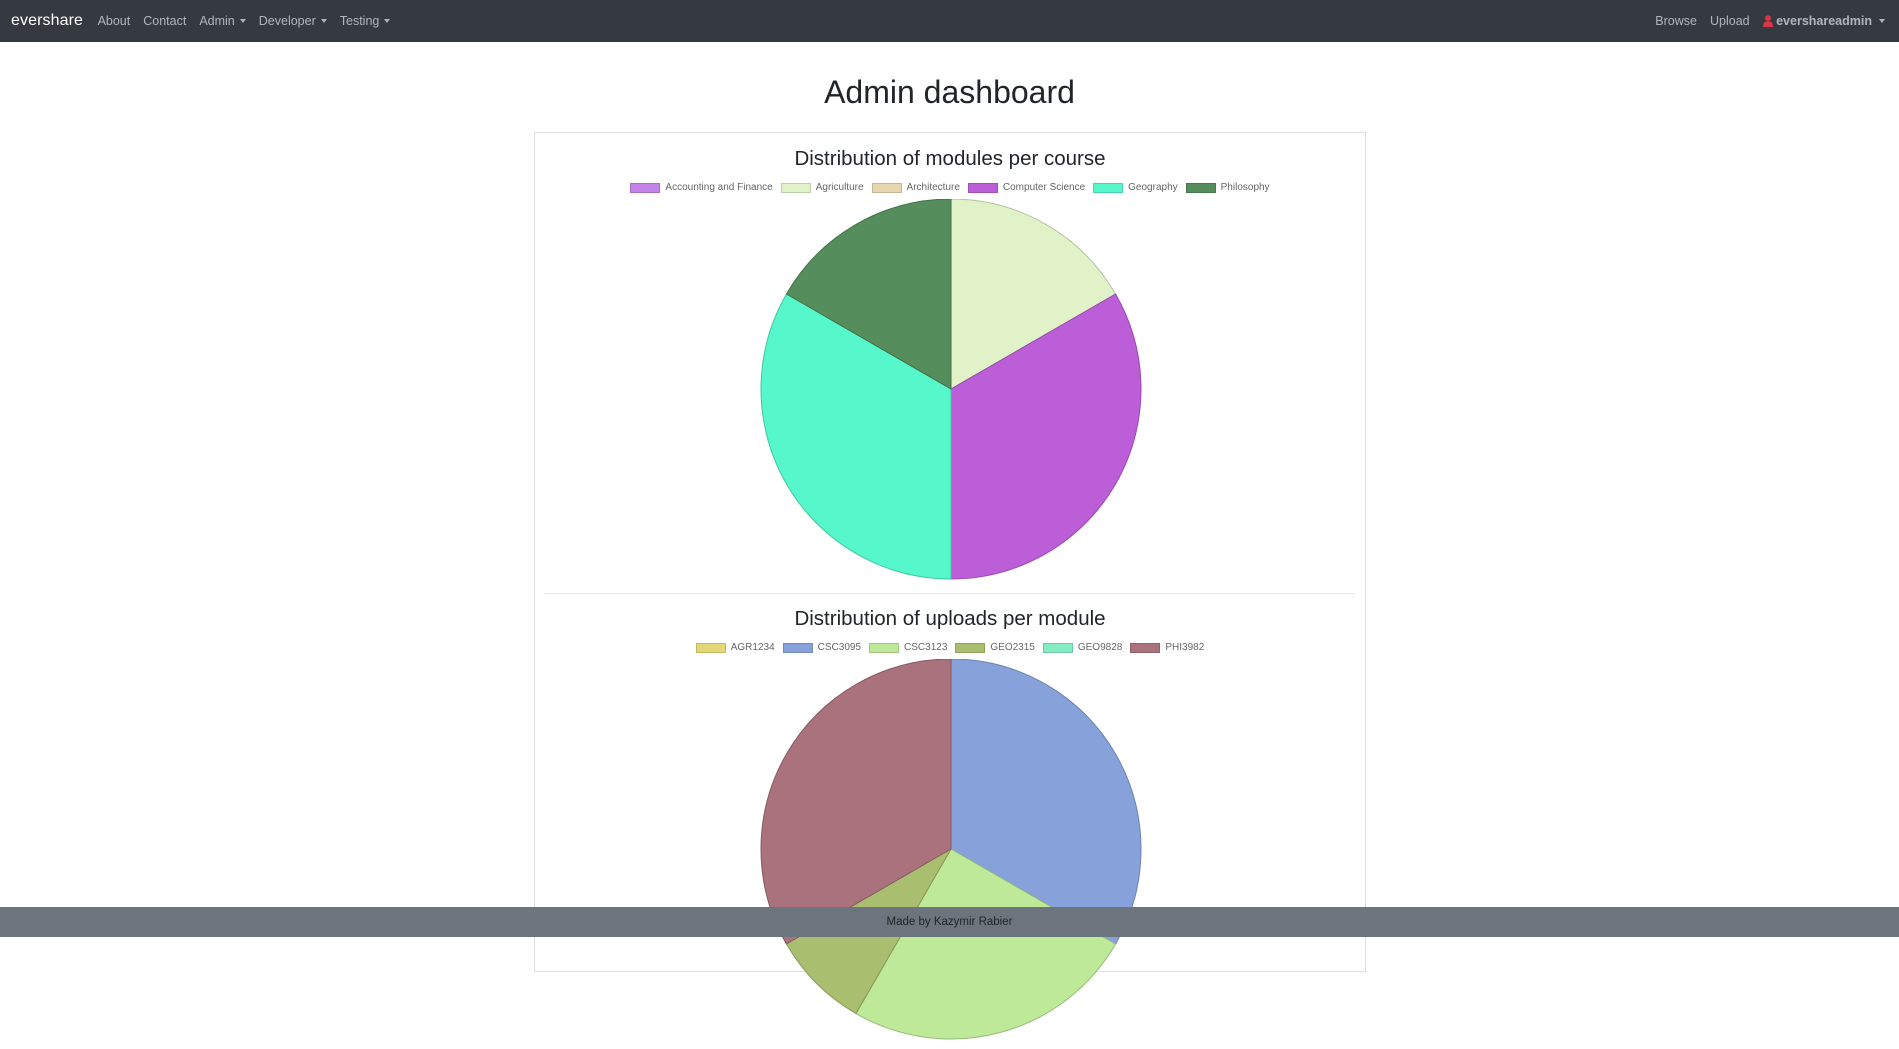  What do you see at coordinates (1185, 647) in the screenshot?
I see `legend-label: PHI3982` at bounding box center [1185, 647].